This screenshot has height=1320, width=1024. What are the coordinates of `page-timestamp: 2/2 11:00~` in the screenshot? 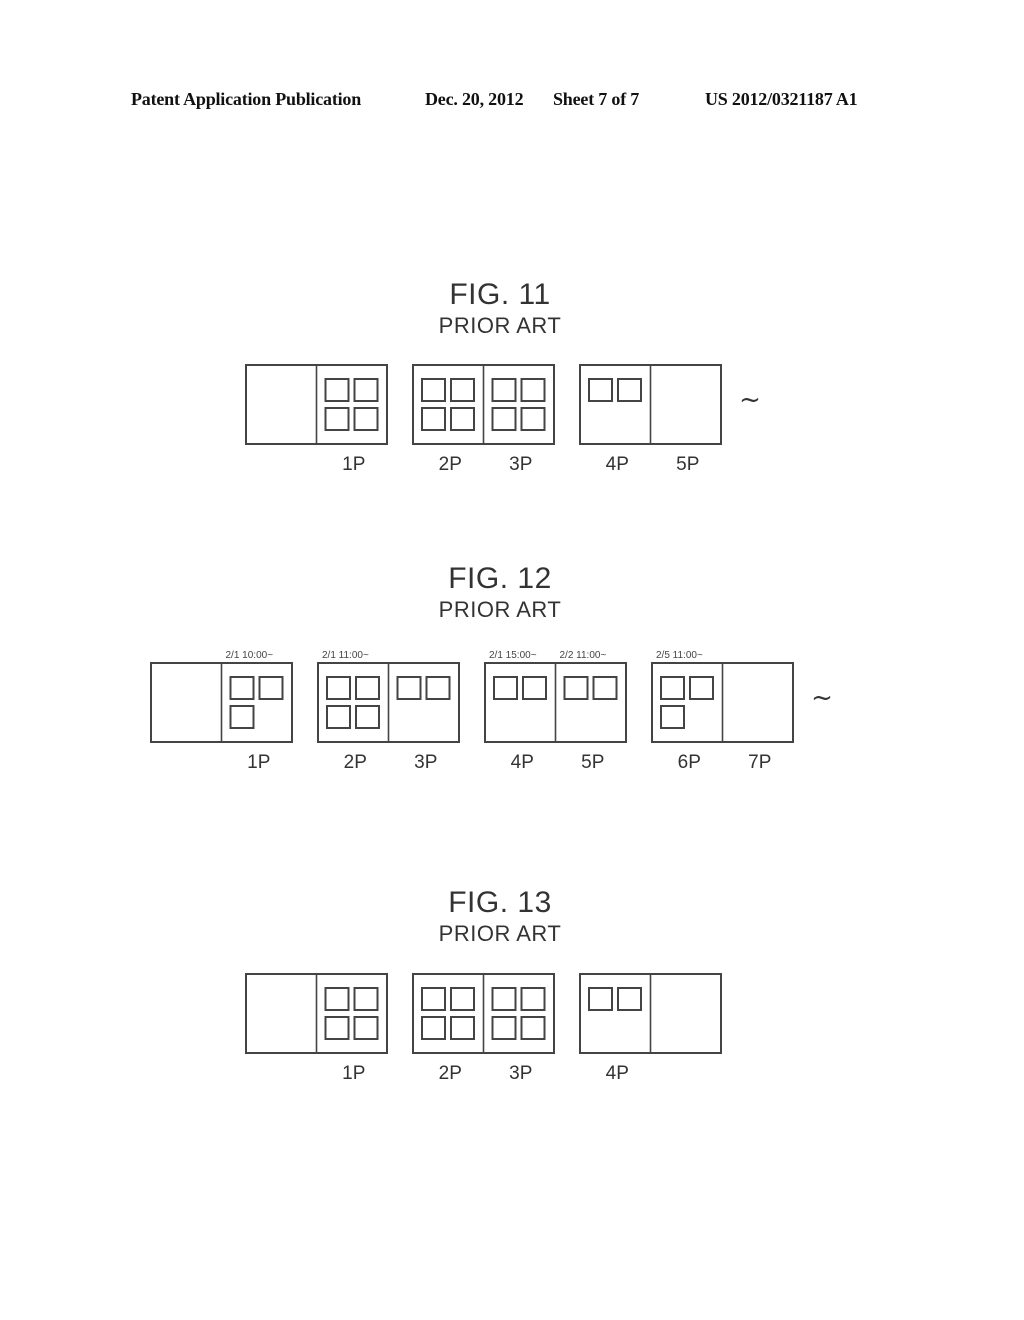 It's located at (583, 655).